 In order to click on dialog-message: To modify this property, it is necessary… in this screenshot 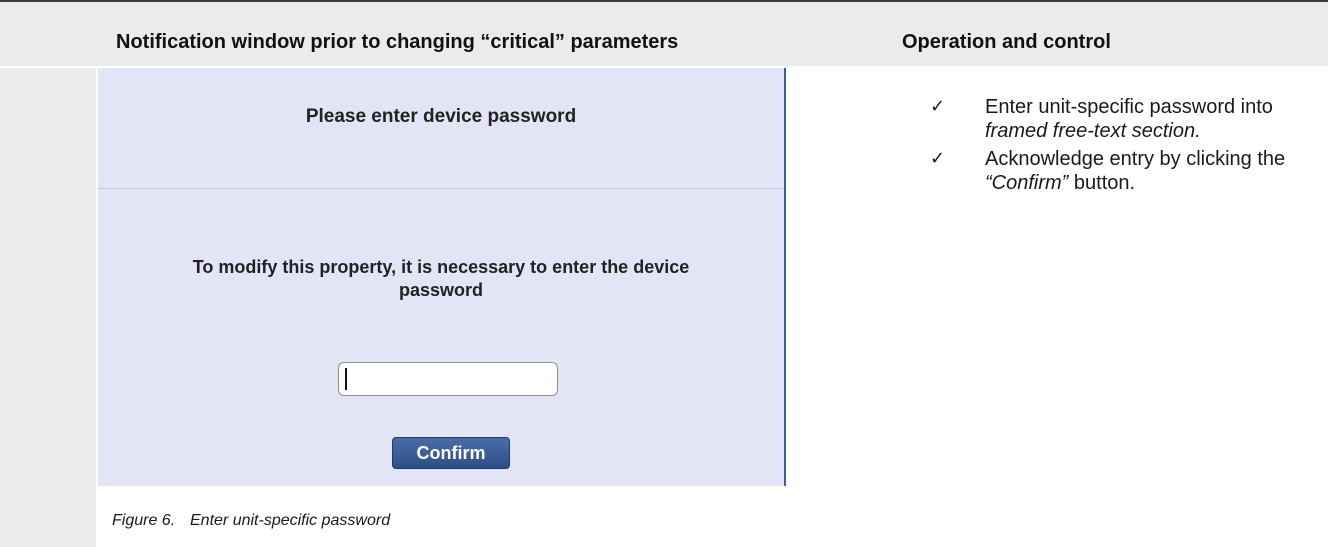, I will do `click(441, 279)`.